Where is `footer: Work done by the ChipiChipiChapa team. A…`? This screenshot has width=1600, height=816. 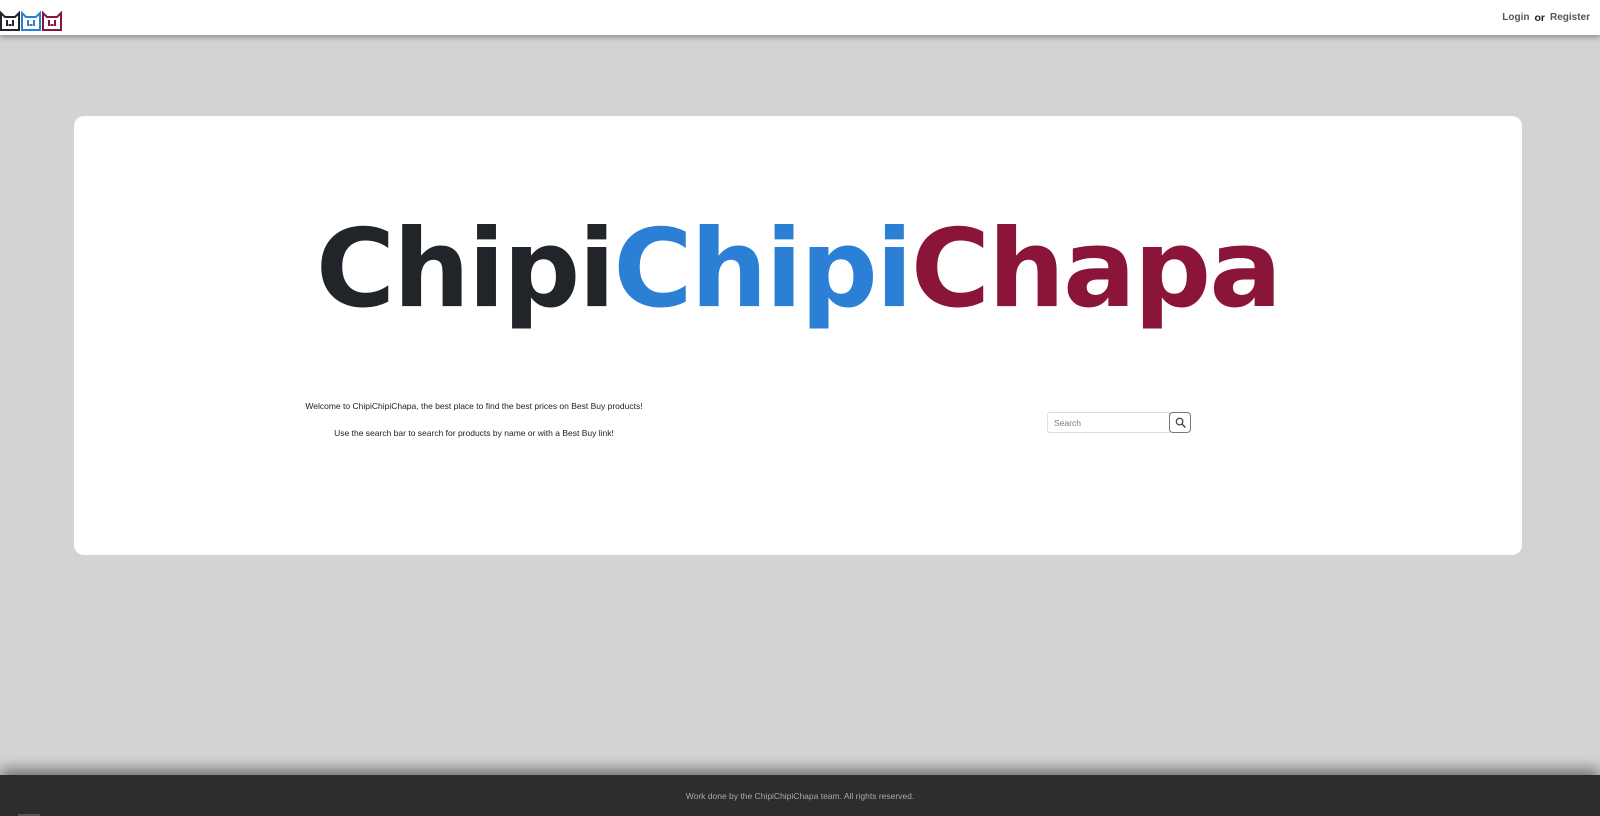 footer: Work done by the ChipiChipiChapa team. A… is located at coordinates (800, 795).